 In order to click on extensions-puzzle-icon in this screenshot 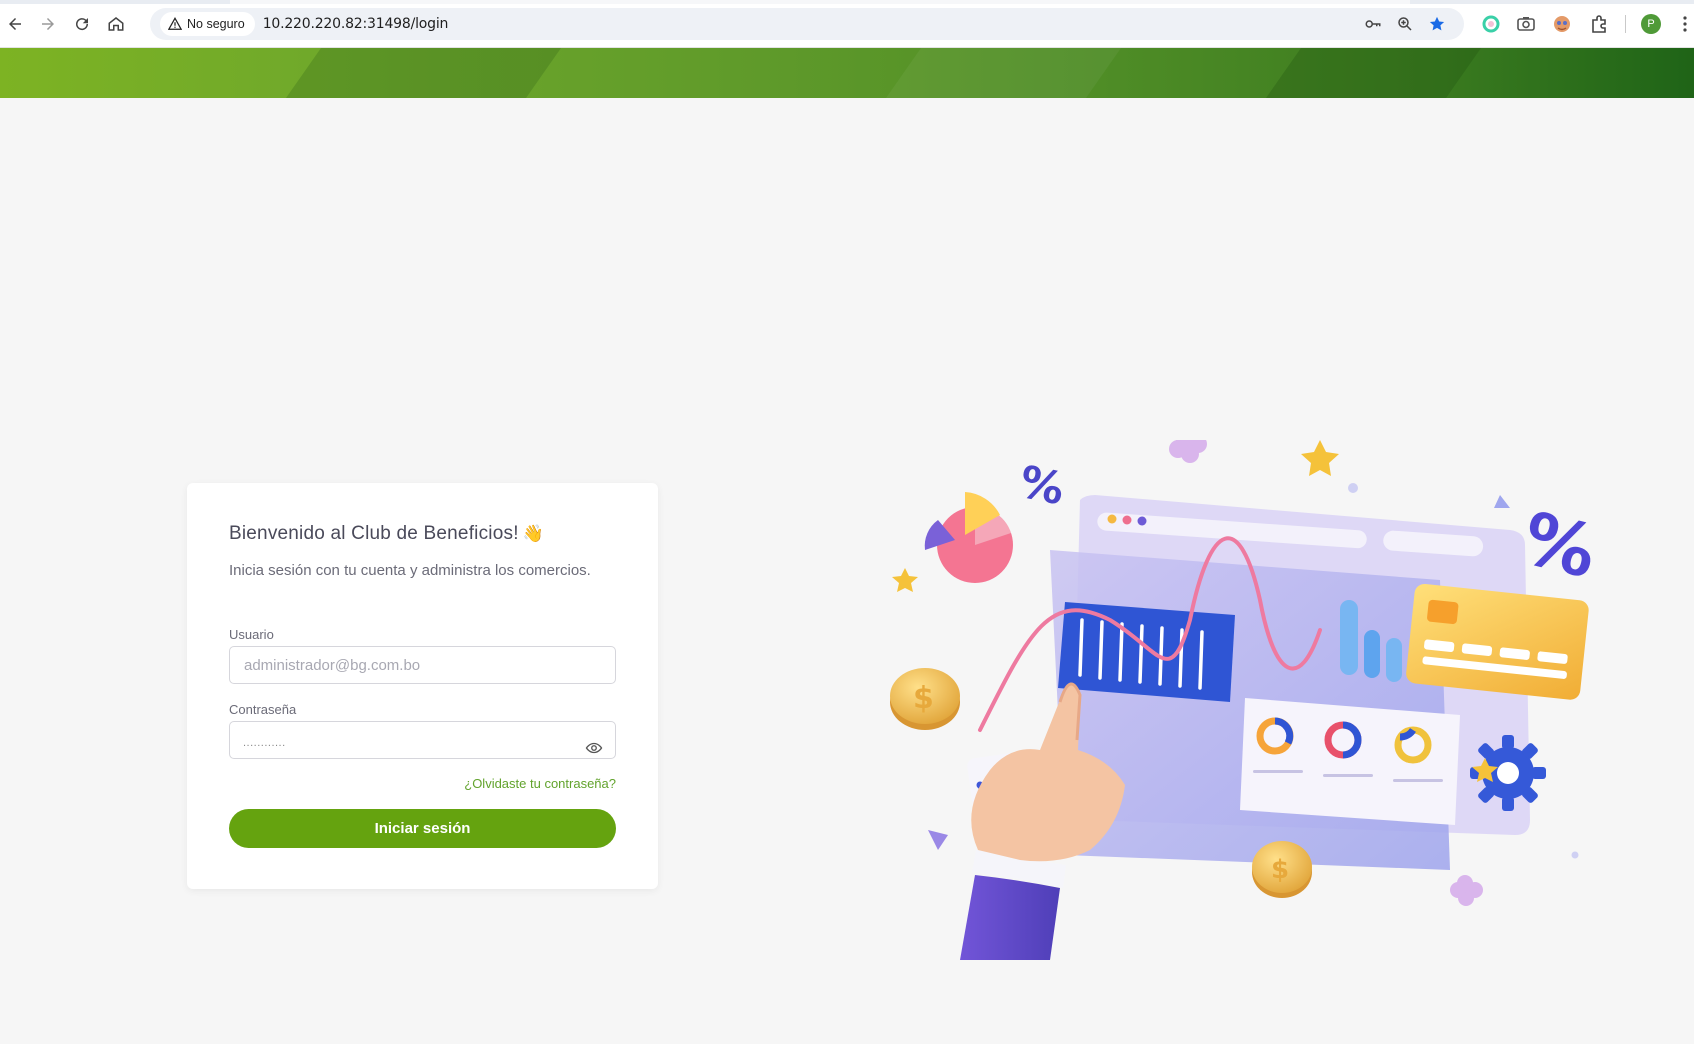, I will do `click(1599, 24)`.